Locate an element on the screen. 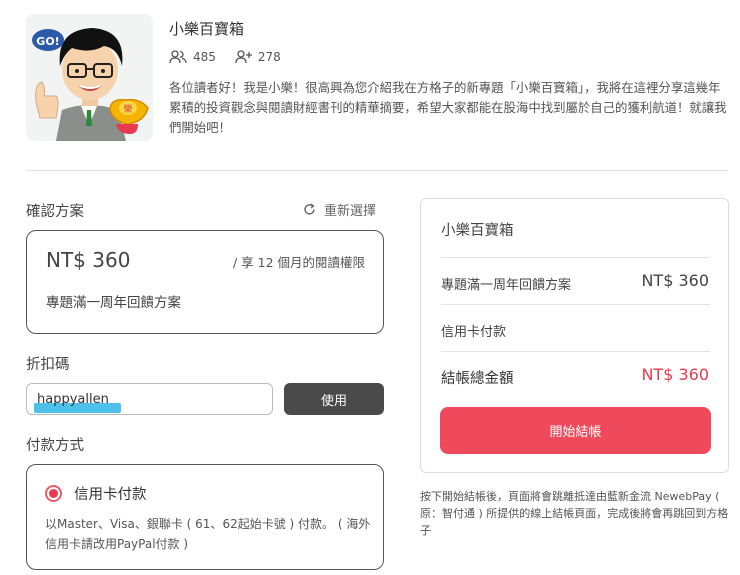 This screenshot has width=740, height=575. payment-radio is located at coordinates (53, 493).